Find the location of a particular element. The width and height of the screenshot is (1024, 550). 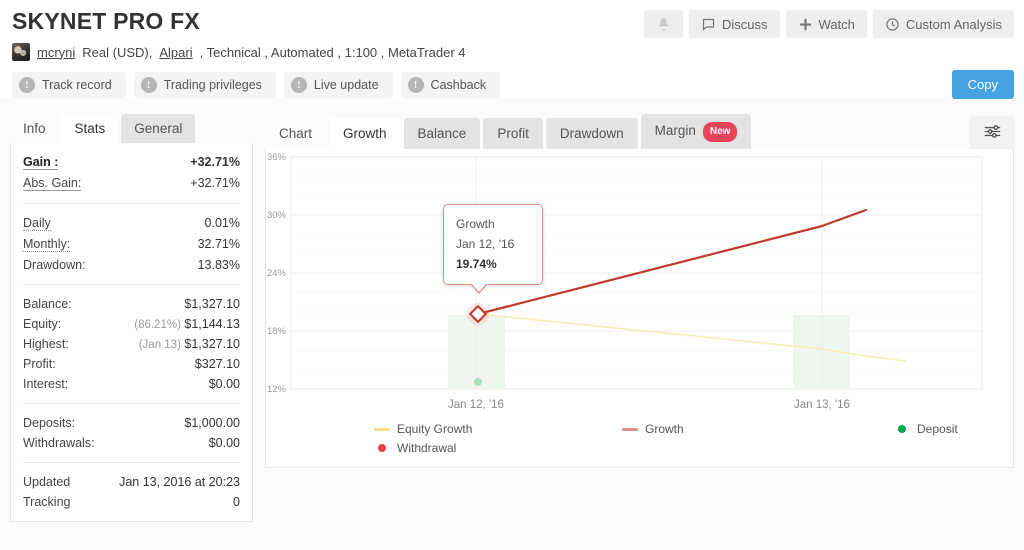

tab-margin: Margin New is located at coordinates (696, 131).